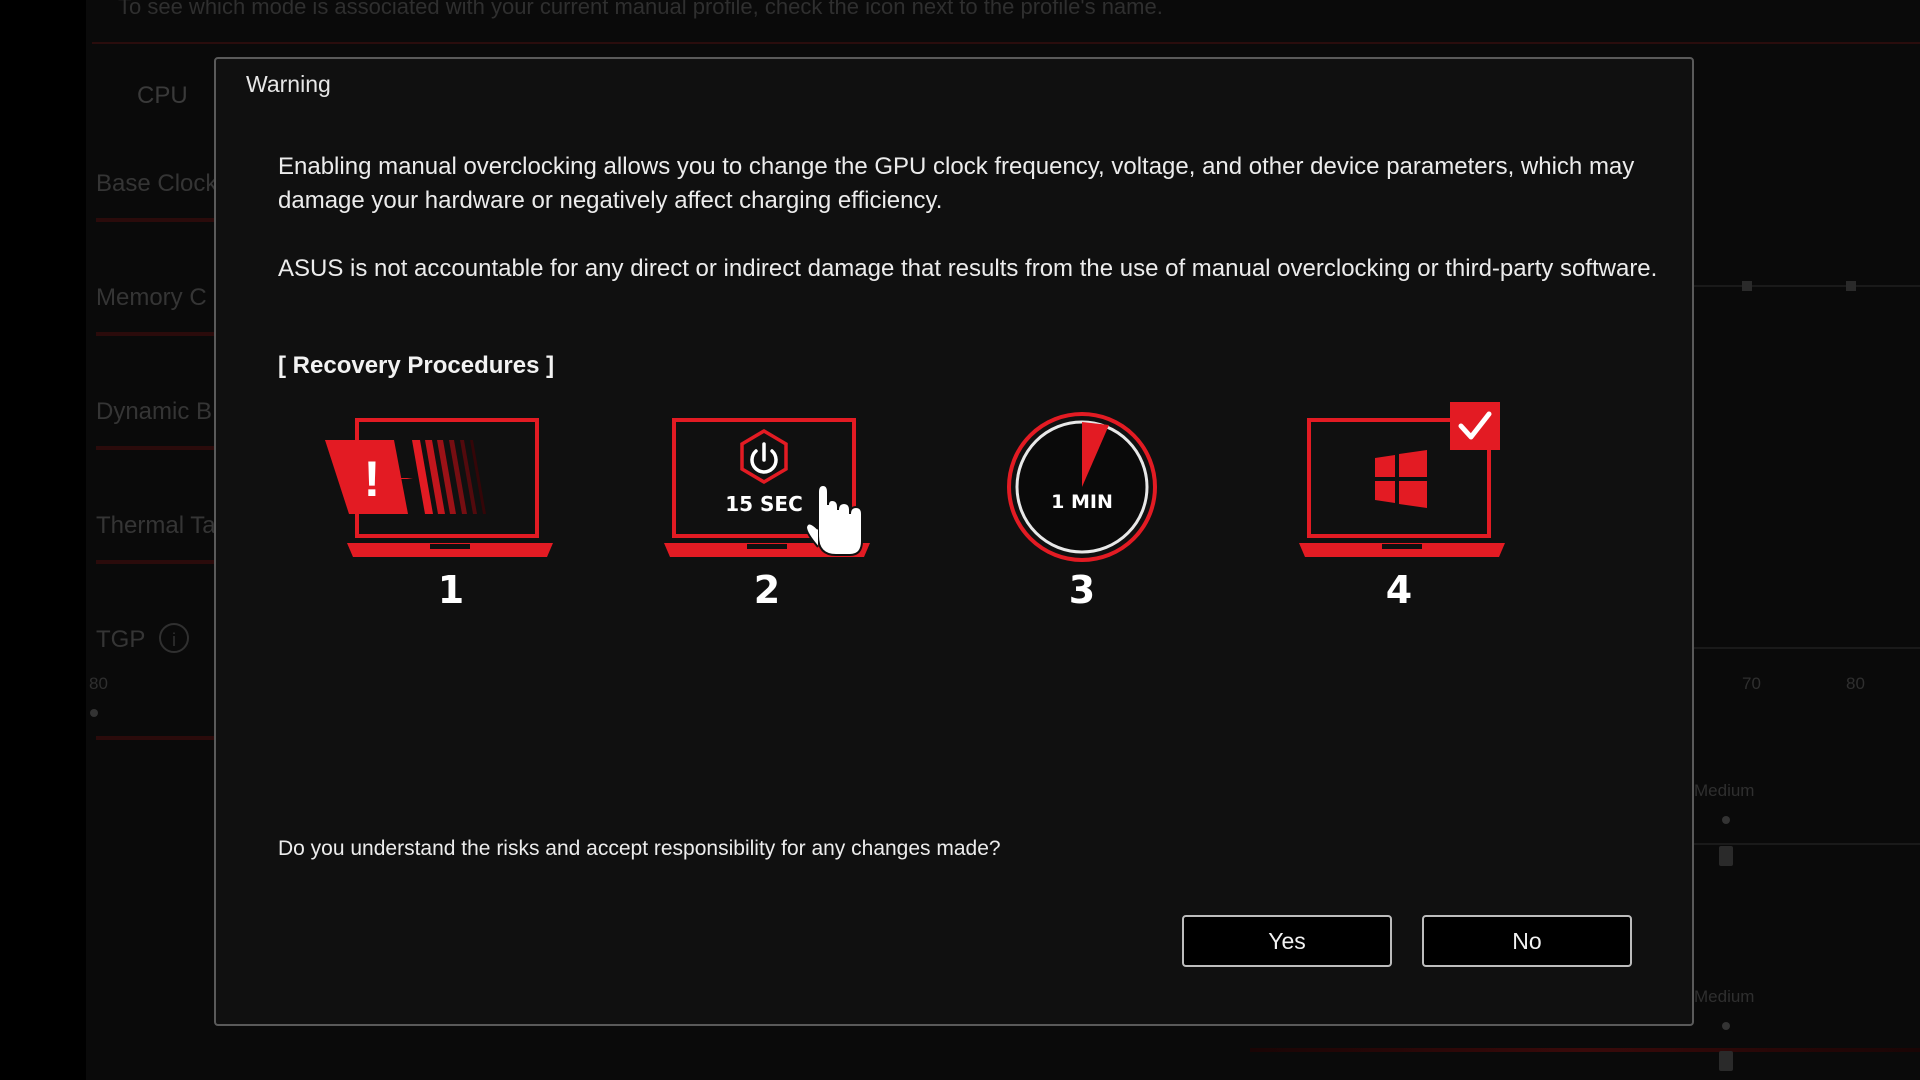 Image resolution: width=1920 pixels, height=1080 pixels. Describe the element at coordinates (767, 590) in the screenshot. I see `step-number-2: 2` at that location.